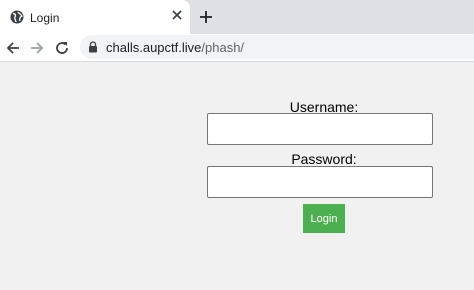 Image resolution: width=474 pixels, height=290 pixels. Describe the element at coordinates (206, 17) in the screenshot. I see `plus-icon` at that location.